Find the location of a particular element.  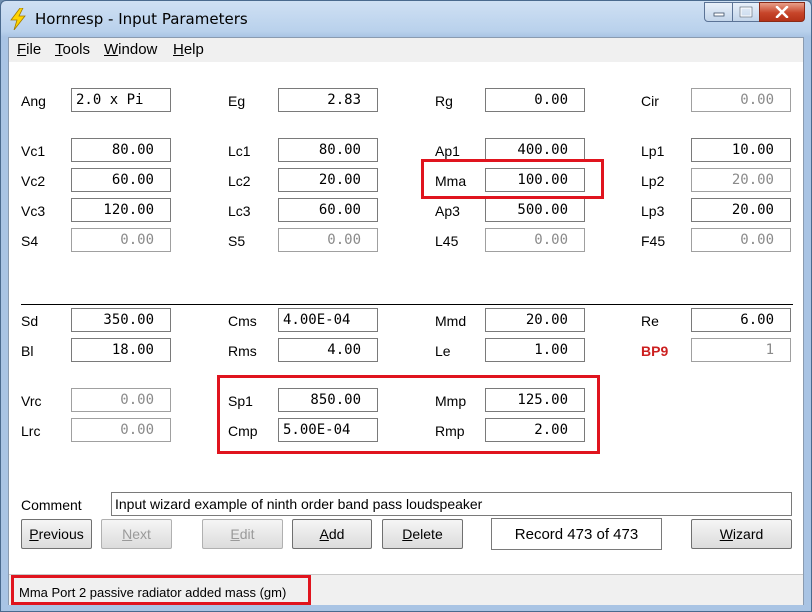

label-rg: Rg is located at coordinates (444, 101).